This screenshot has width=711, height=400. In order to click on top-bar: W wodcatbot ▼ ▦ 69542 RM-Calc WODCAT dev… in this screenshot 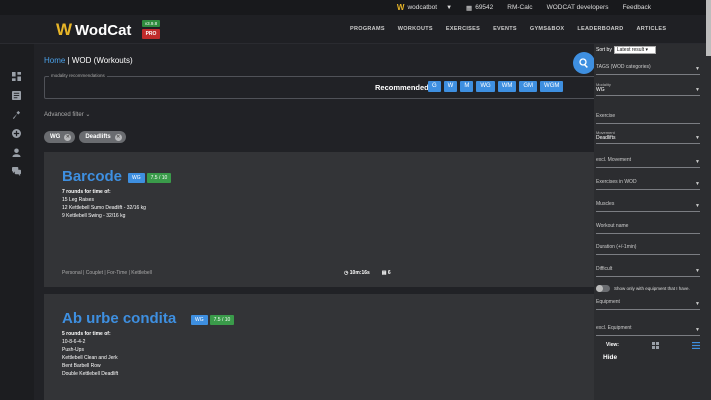, I will do `click(355, 7)`.